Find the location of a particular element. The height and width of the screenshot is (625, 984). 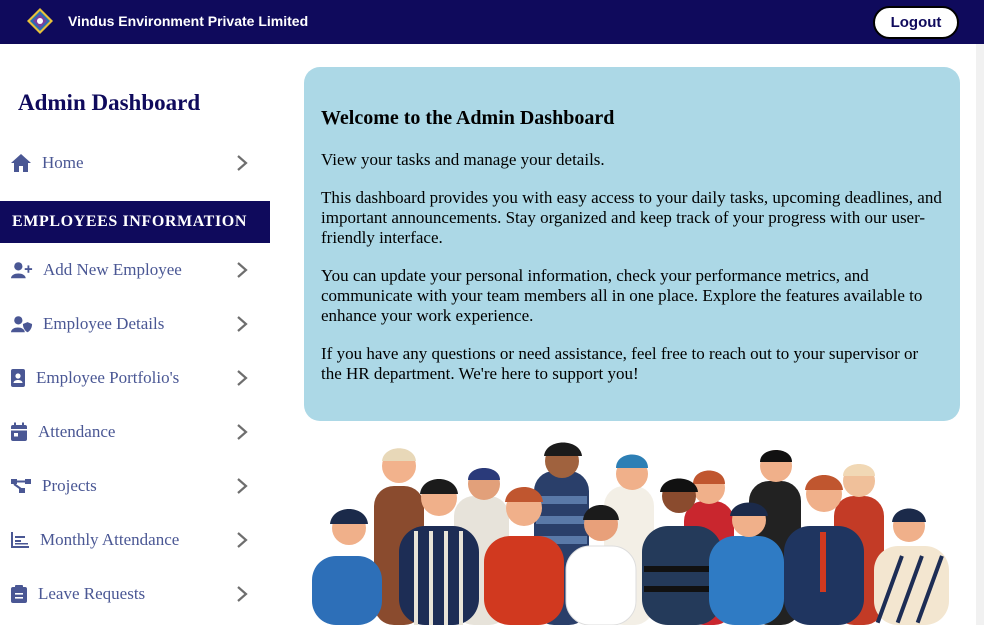

project-diagram-icon is located at coordinates (21, 486).